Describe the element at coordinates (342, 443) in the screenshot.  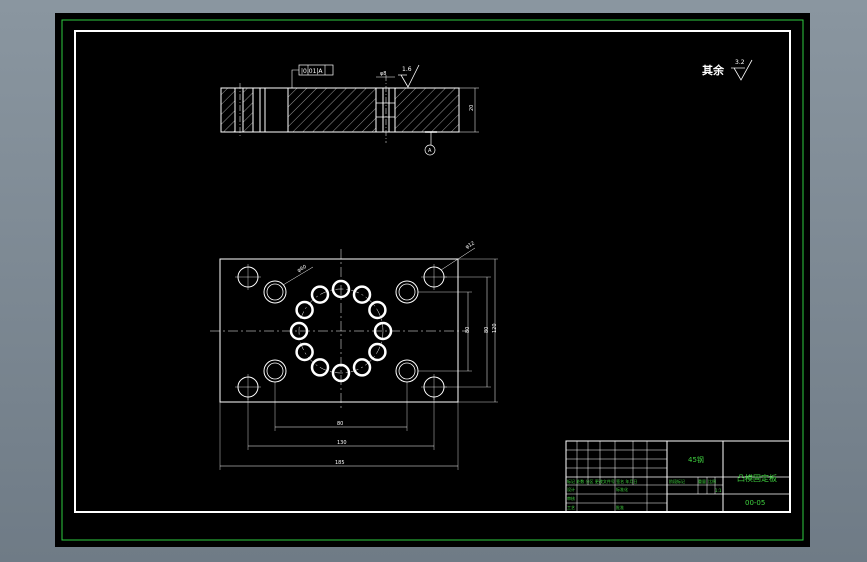
I see `dim-mid-width: 130` at that location.